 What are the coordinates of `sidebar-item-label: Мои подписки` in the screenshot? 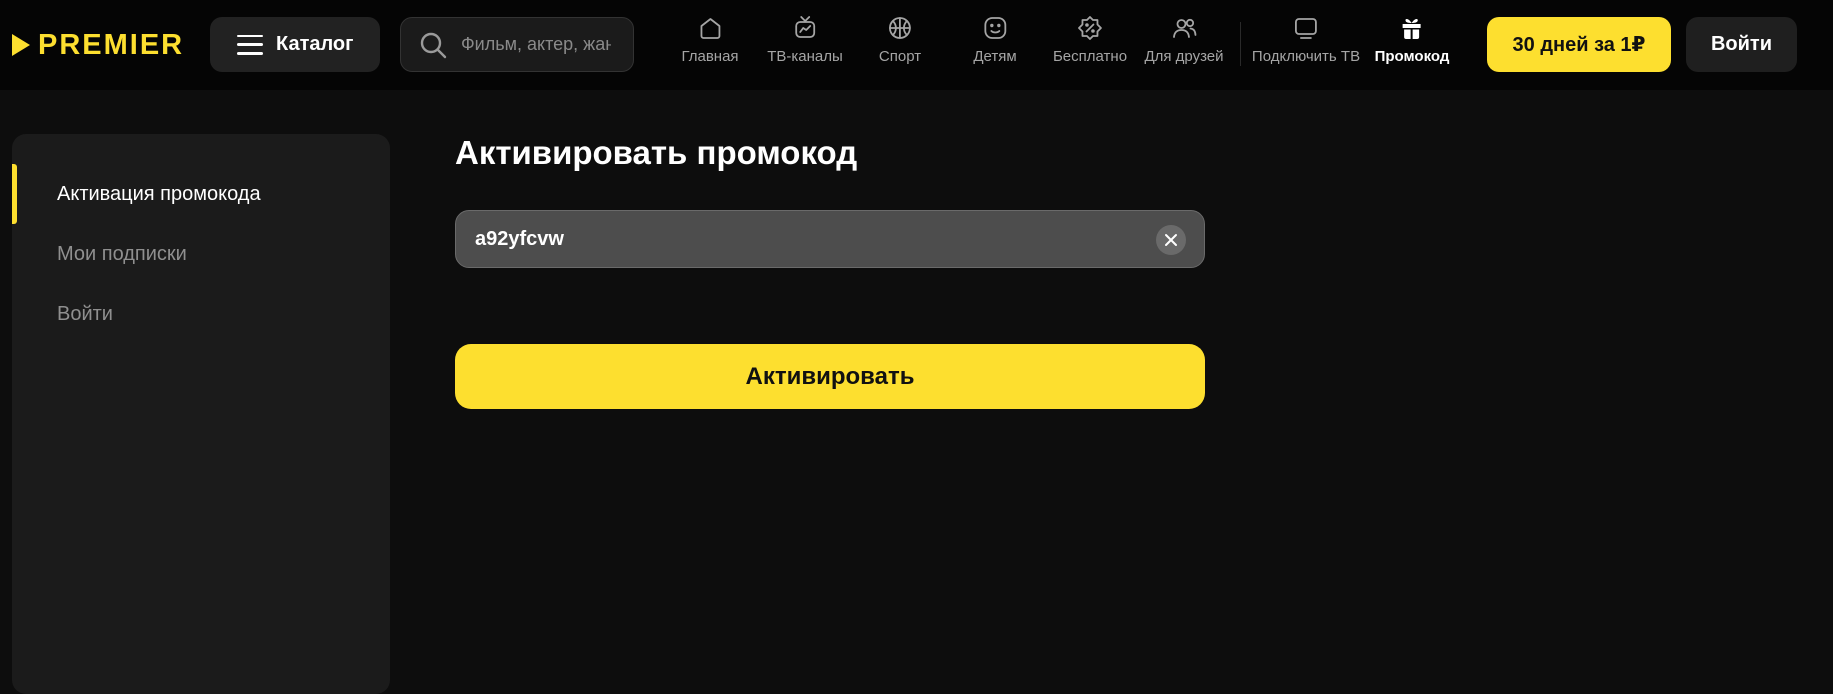 It's located at (122, 253).